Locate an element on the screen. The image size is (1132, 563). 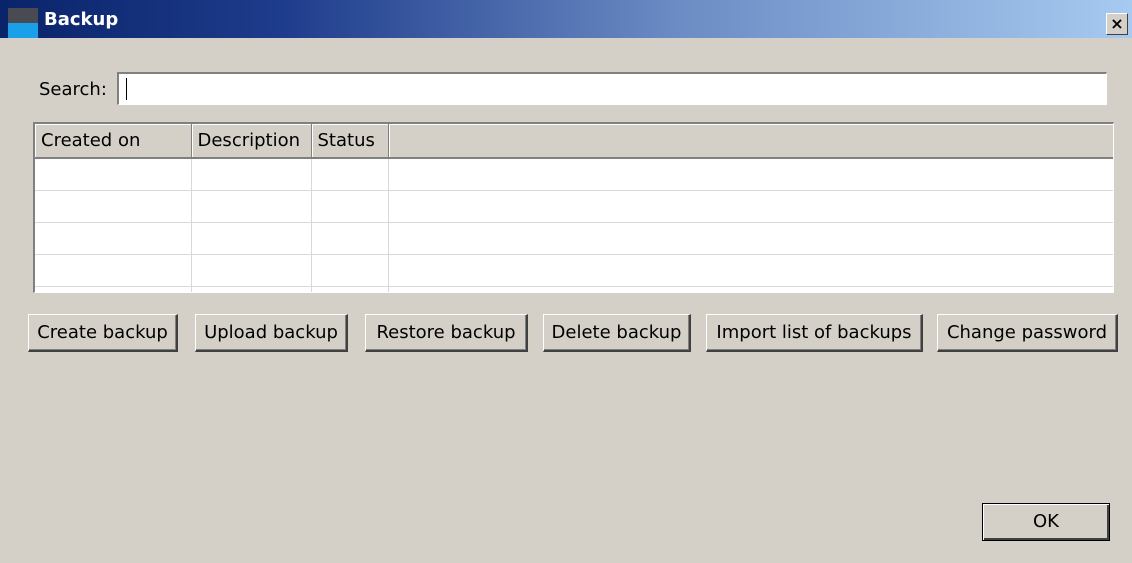
column-header-status: Status is located at coordinates (350, 141).